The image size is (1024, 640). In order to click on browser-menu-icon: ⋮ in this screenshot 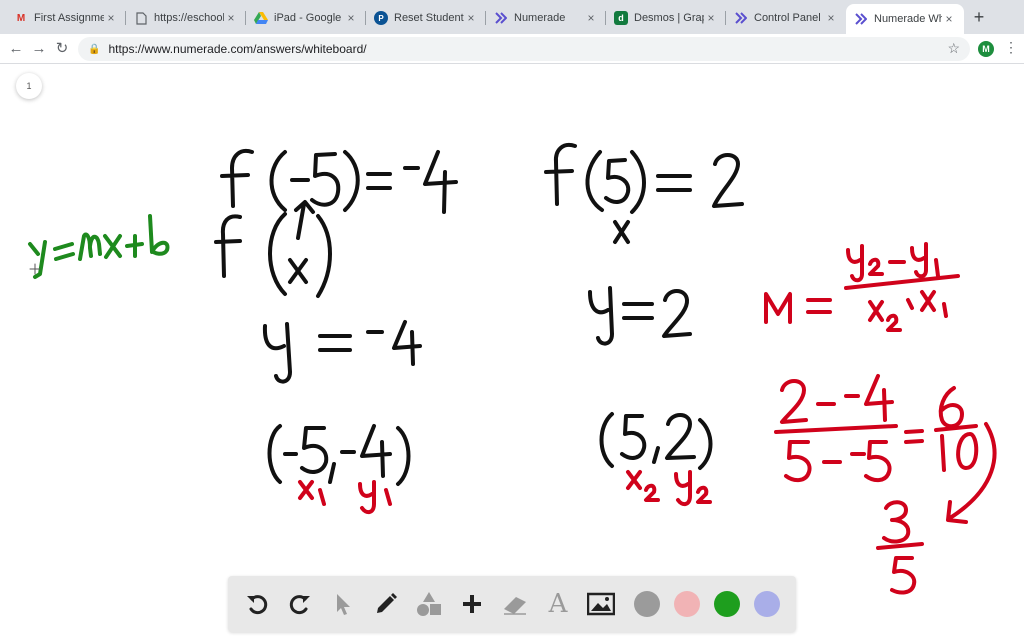, I will do `click(1011, 47)`.